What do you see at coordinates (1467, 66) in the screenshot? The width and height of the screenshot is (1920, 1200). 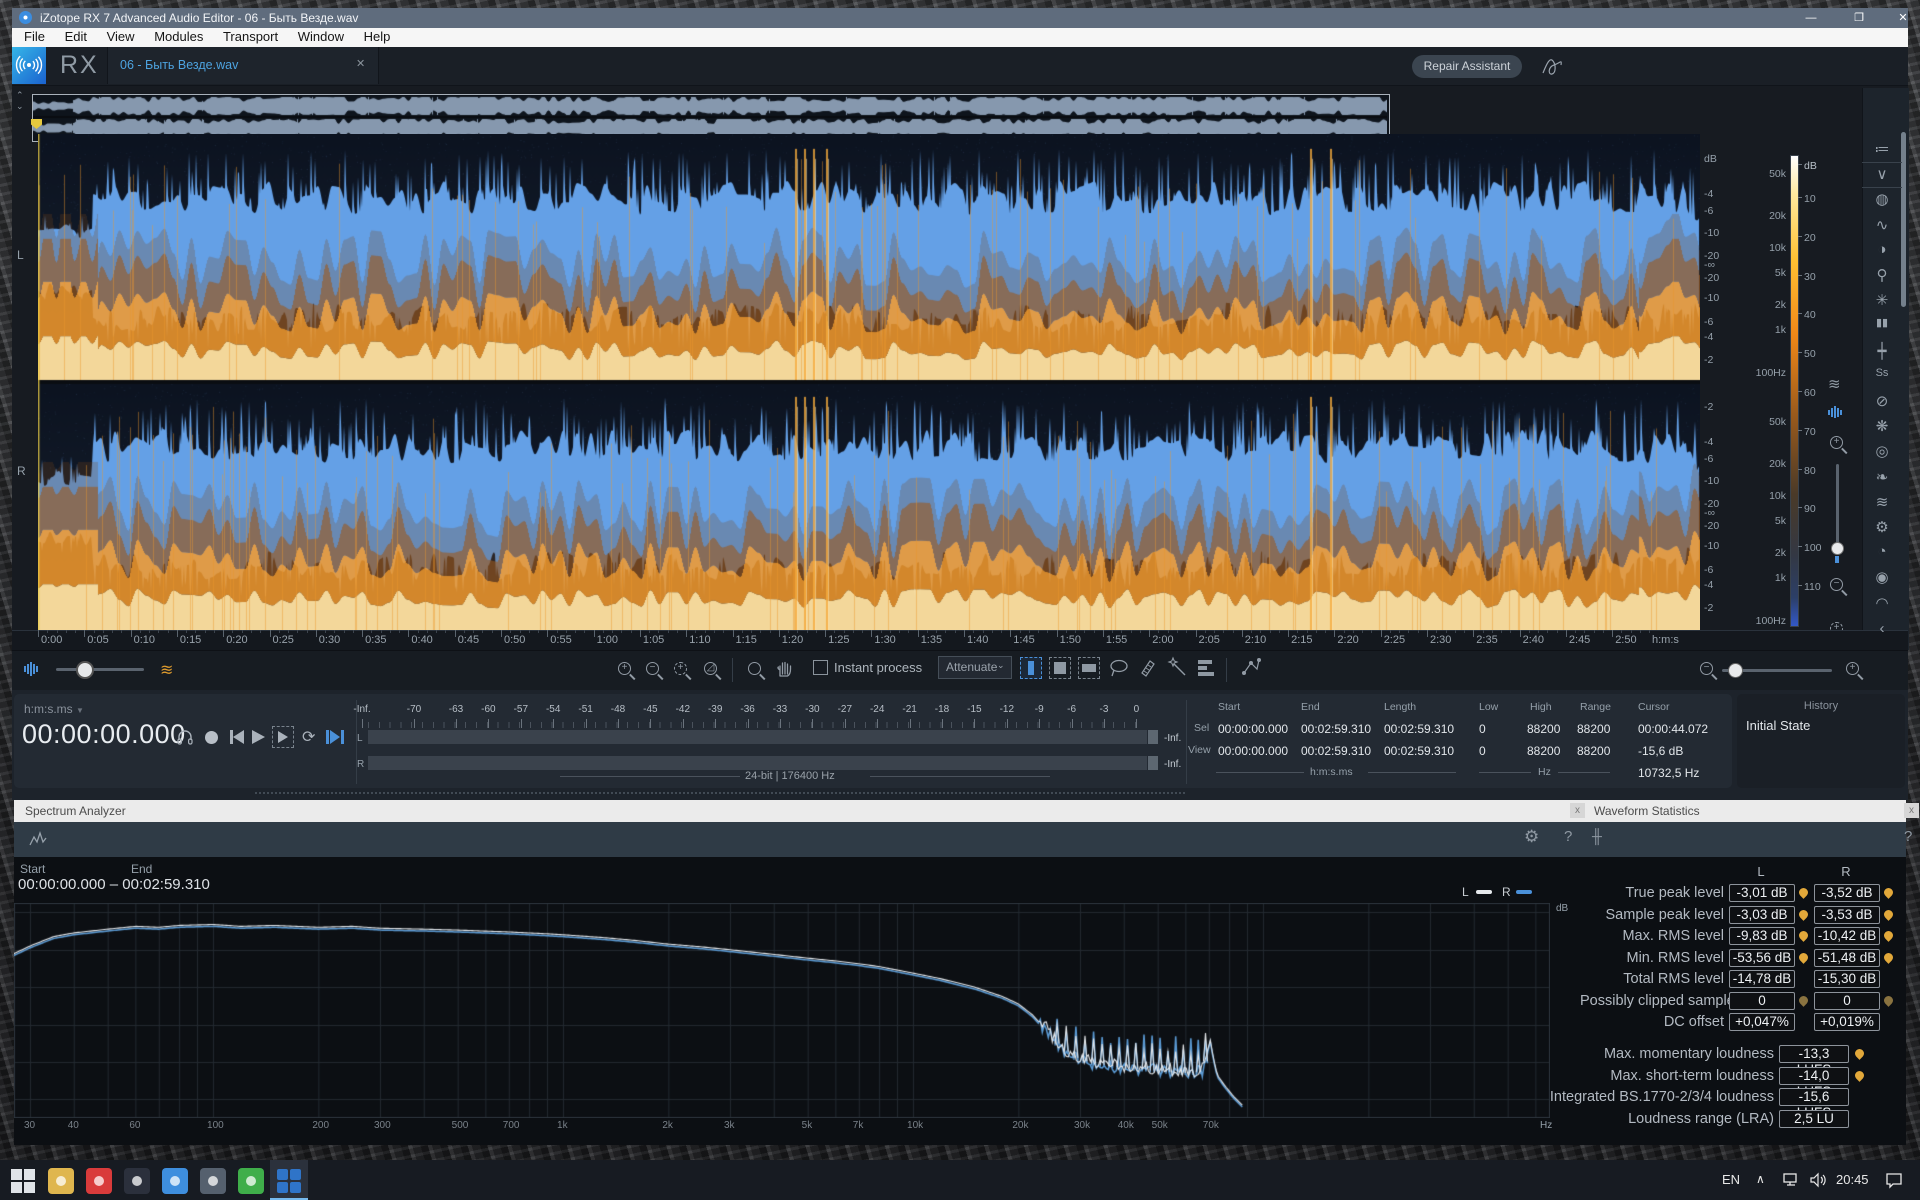 I see `repair-assistant-button: Repair Assistant` at bounding box center [1467, 66].